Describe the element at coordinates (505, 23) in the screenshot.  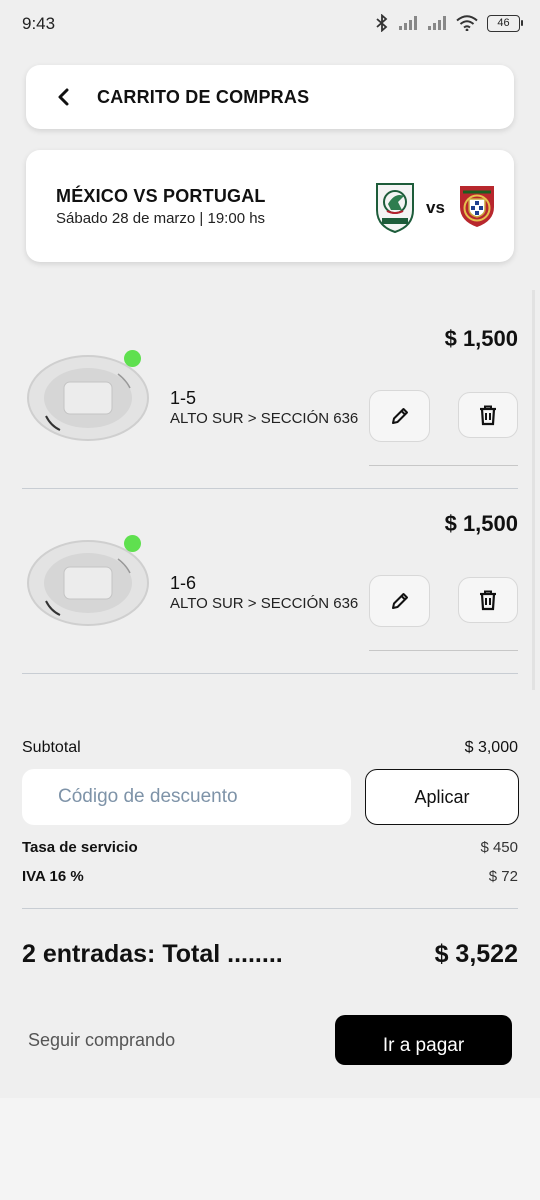
I see `battery-icon: 46` at that location.